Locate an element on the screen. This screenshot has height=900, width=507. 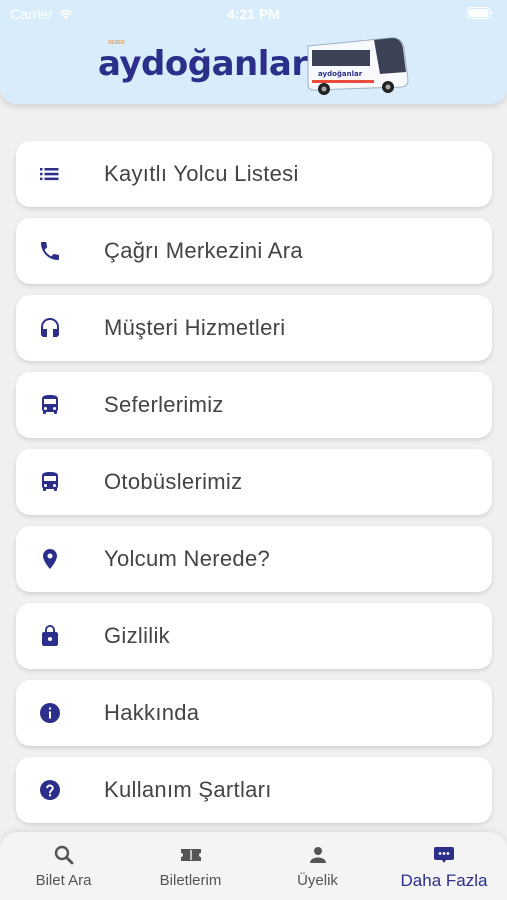
bottom-tab-bar: Bilet Ara Biletlerim Üyelik Daha Fazla is located at coordinates (253, 866).